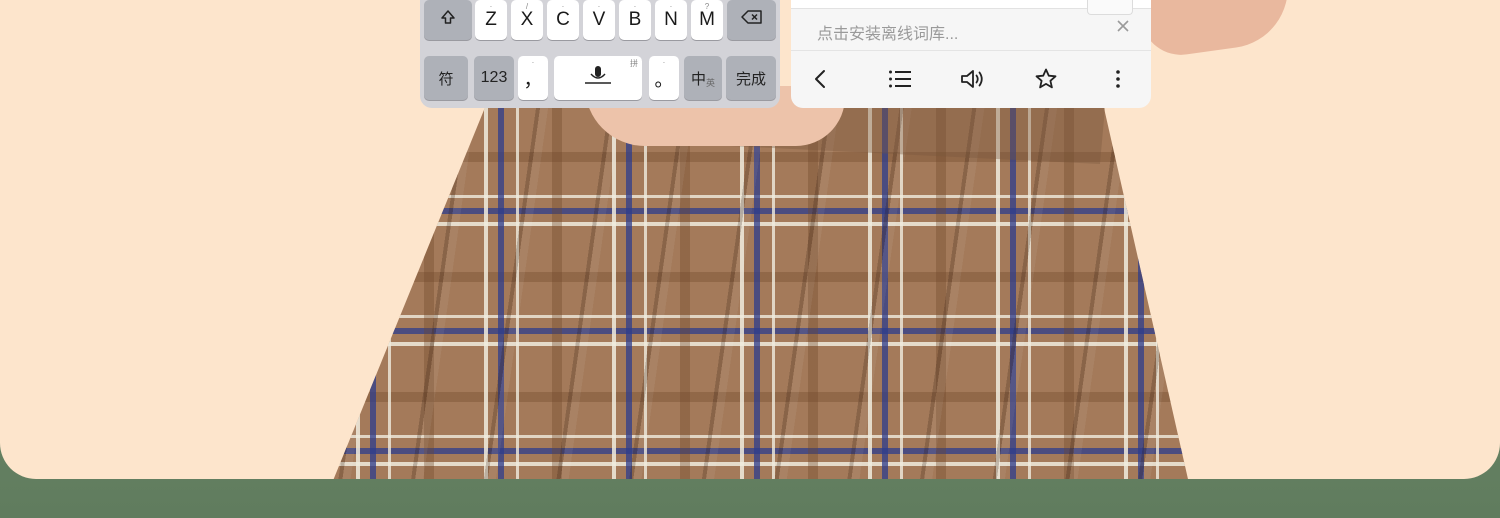  I want to click on key-label: V, so click(599, 19).